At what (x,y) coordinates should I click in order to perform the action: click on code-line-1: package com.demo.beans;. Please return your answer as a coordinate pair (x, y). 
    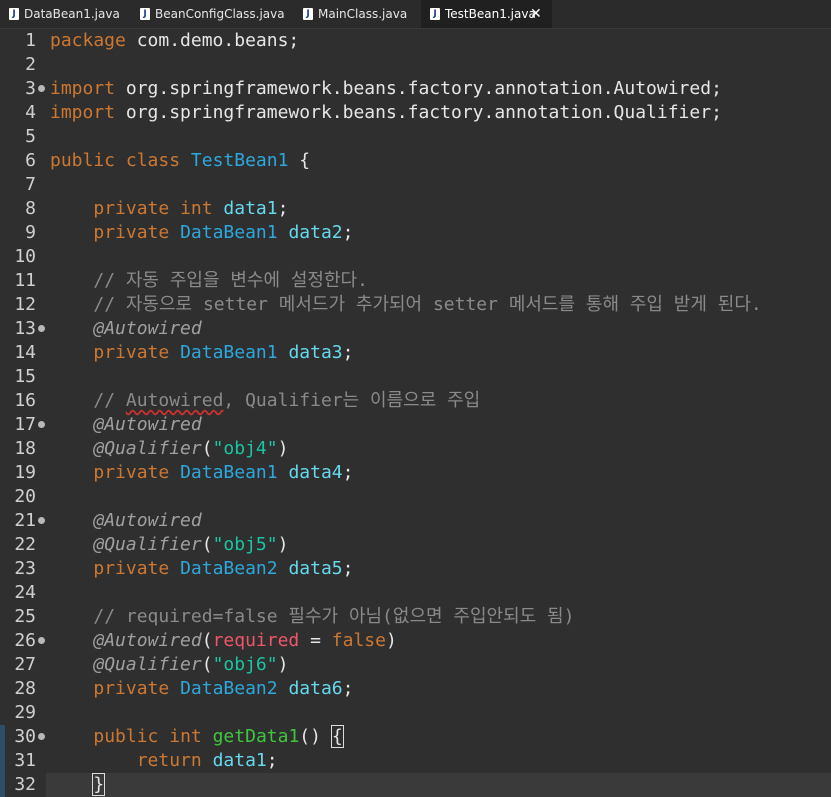
    Looking at the image, I should click on (175, 40).